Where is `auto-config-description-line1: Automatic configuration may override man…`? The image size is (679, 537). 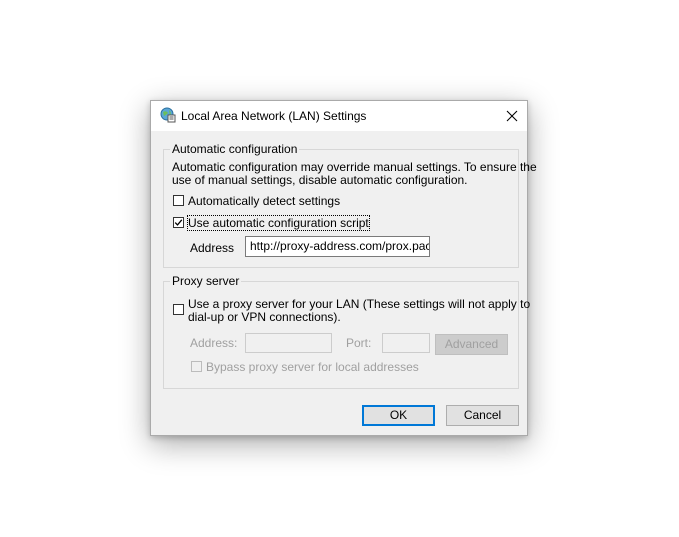
auto-config-description-line1: Automatic configuration may override man… is located at coordinates (354, 167).